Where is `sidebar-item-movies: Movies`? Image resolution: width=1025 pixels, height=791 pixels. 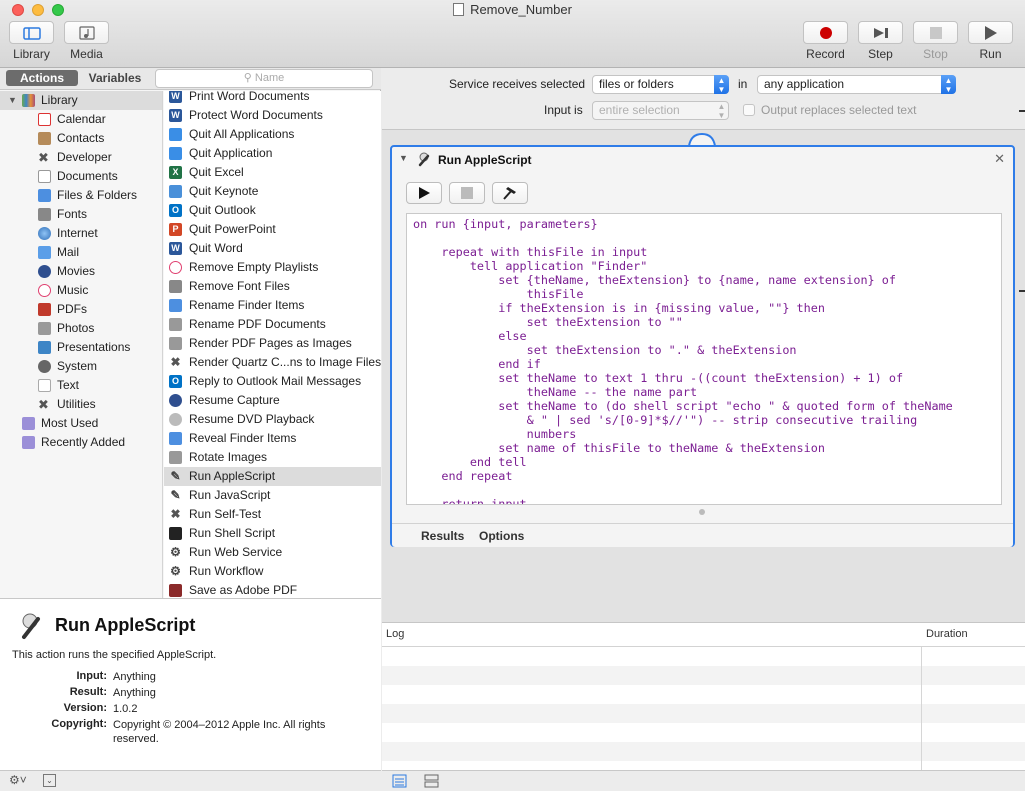
sidebar-item-movies: Movies is located at coordinates (81, 271).